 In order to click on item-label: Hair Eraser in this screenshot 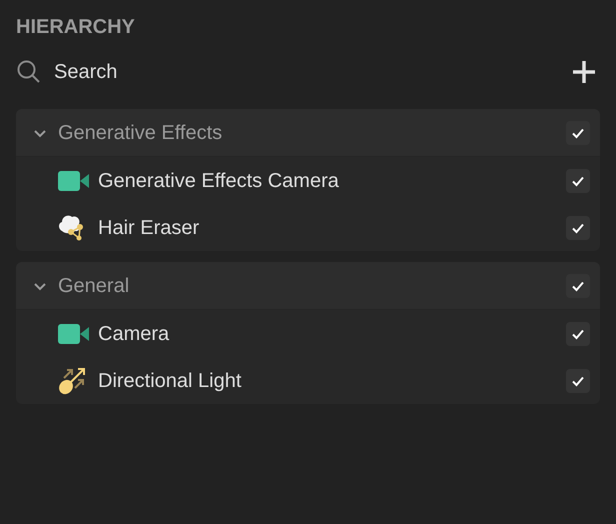, I will do `click(332, 227)`.